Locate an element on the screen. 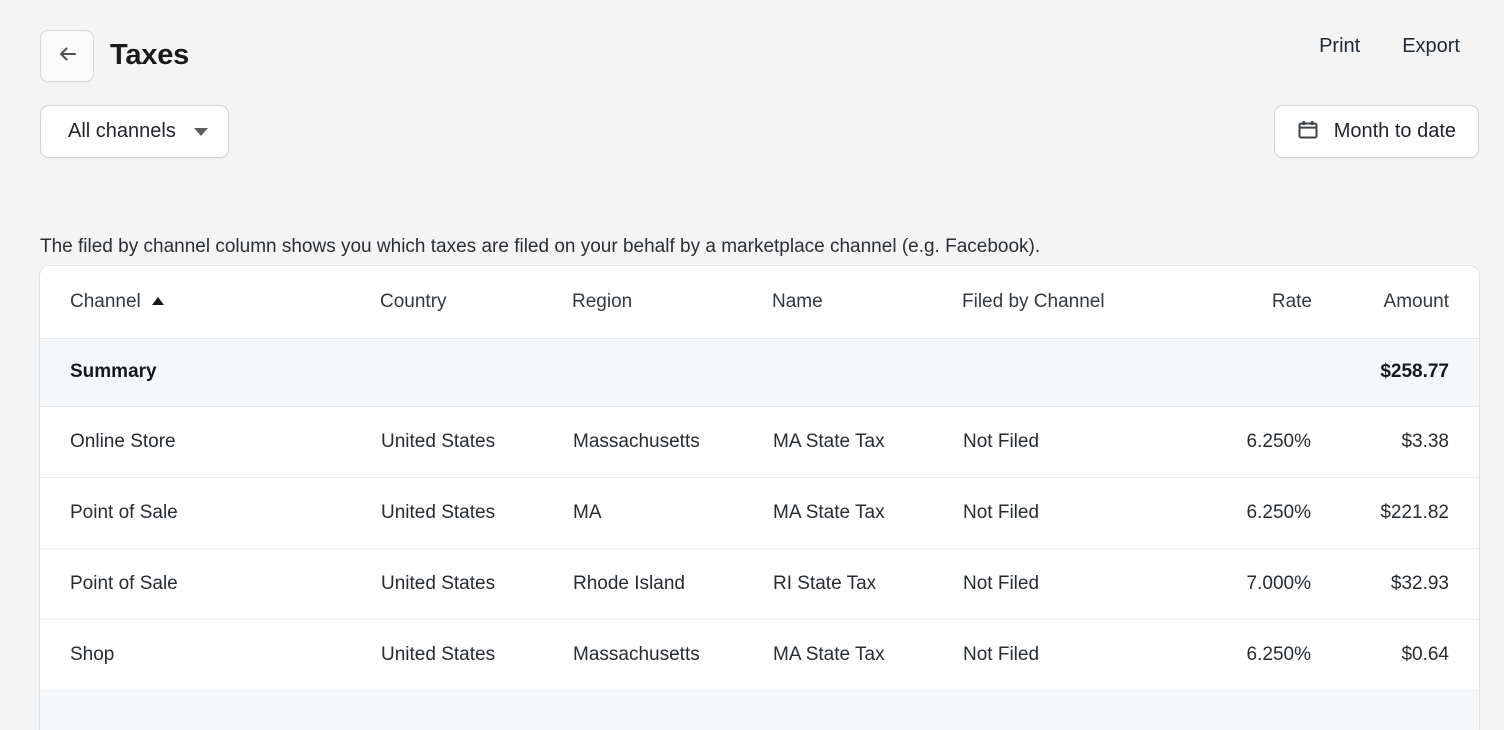  title-group: Taxes is located at coordinates (114, 56).